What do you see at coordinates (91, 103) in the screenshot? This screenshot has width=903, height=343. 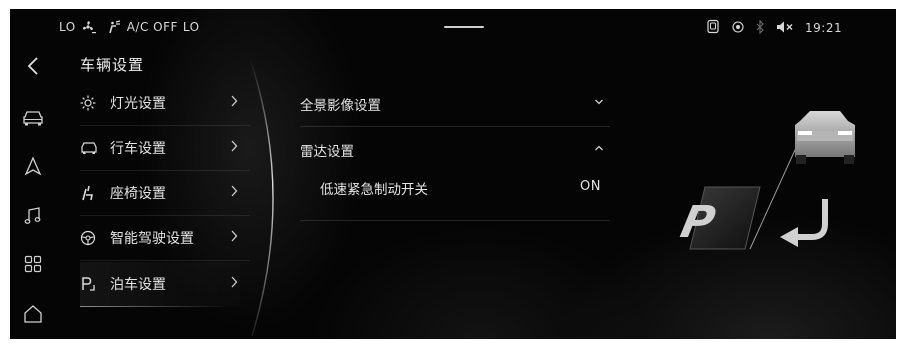 I see `light-icon` at bounding box center [91, 103].